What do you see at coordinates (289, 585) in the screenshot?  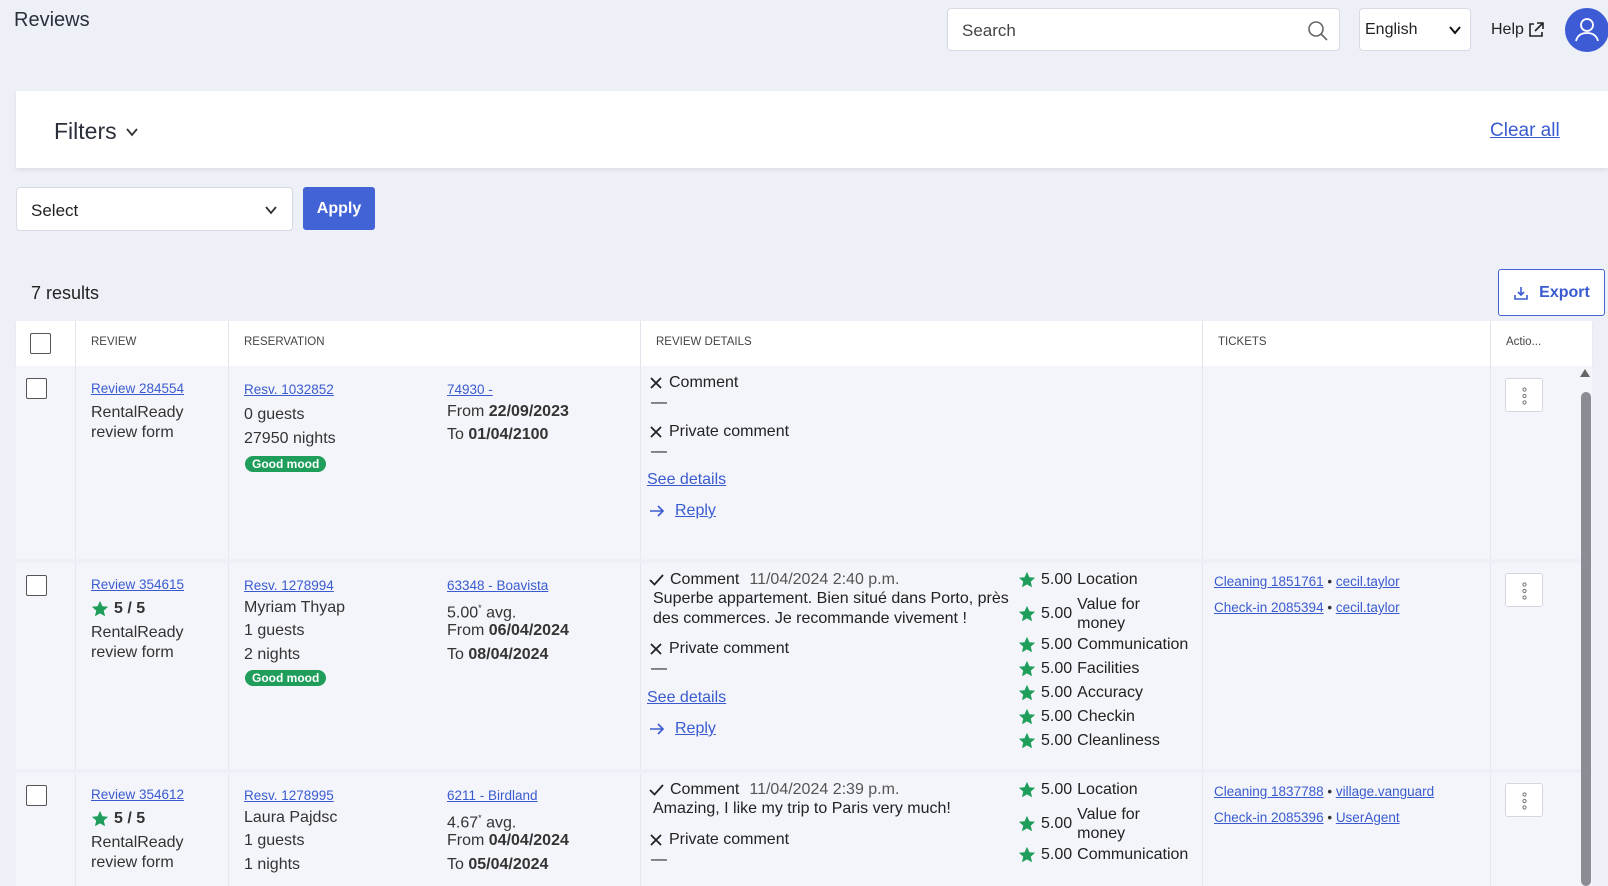 I see `reservation-link: Resv. 1278994` at bounding box center [289, 585].